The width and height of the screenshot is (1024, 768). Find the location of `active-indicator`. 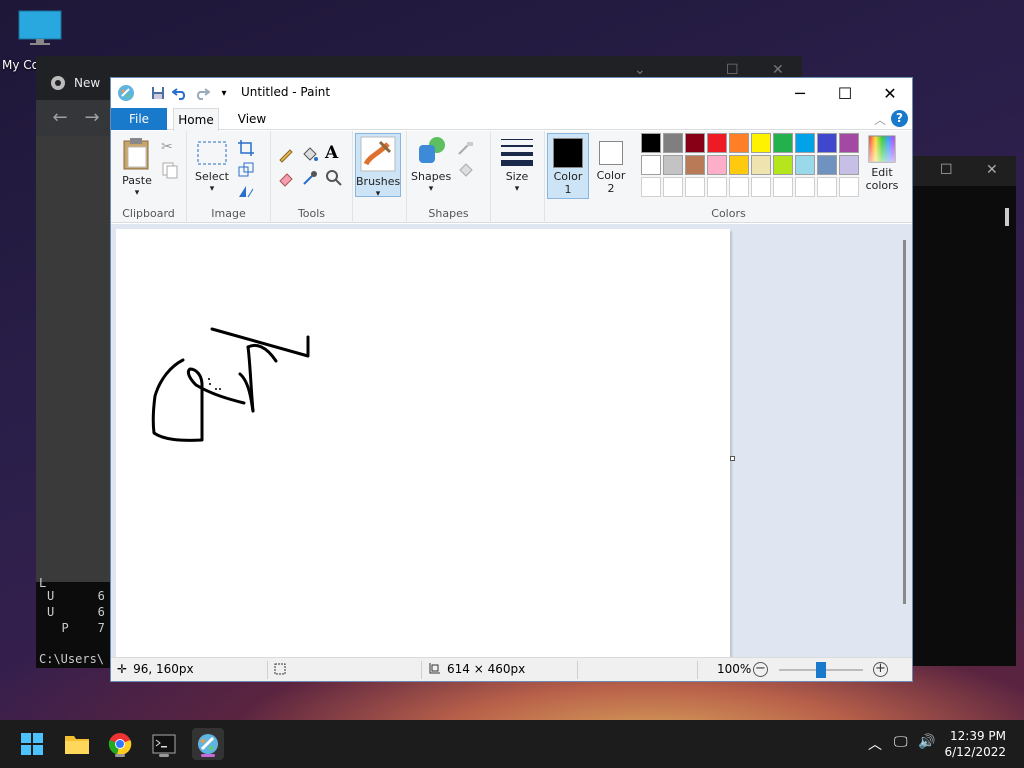

active-indicator is located at coordinates (208, 755).